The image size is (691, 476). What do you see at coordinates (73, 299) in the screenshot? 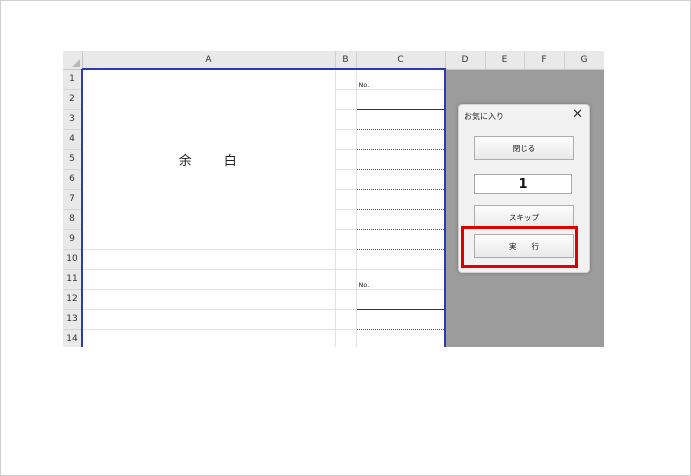
I see `row-header-12: 12` at bounding box center [73, 299].